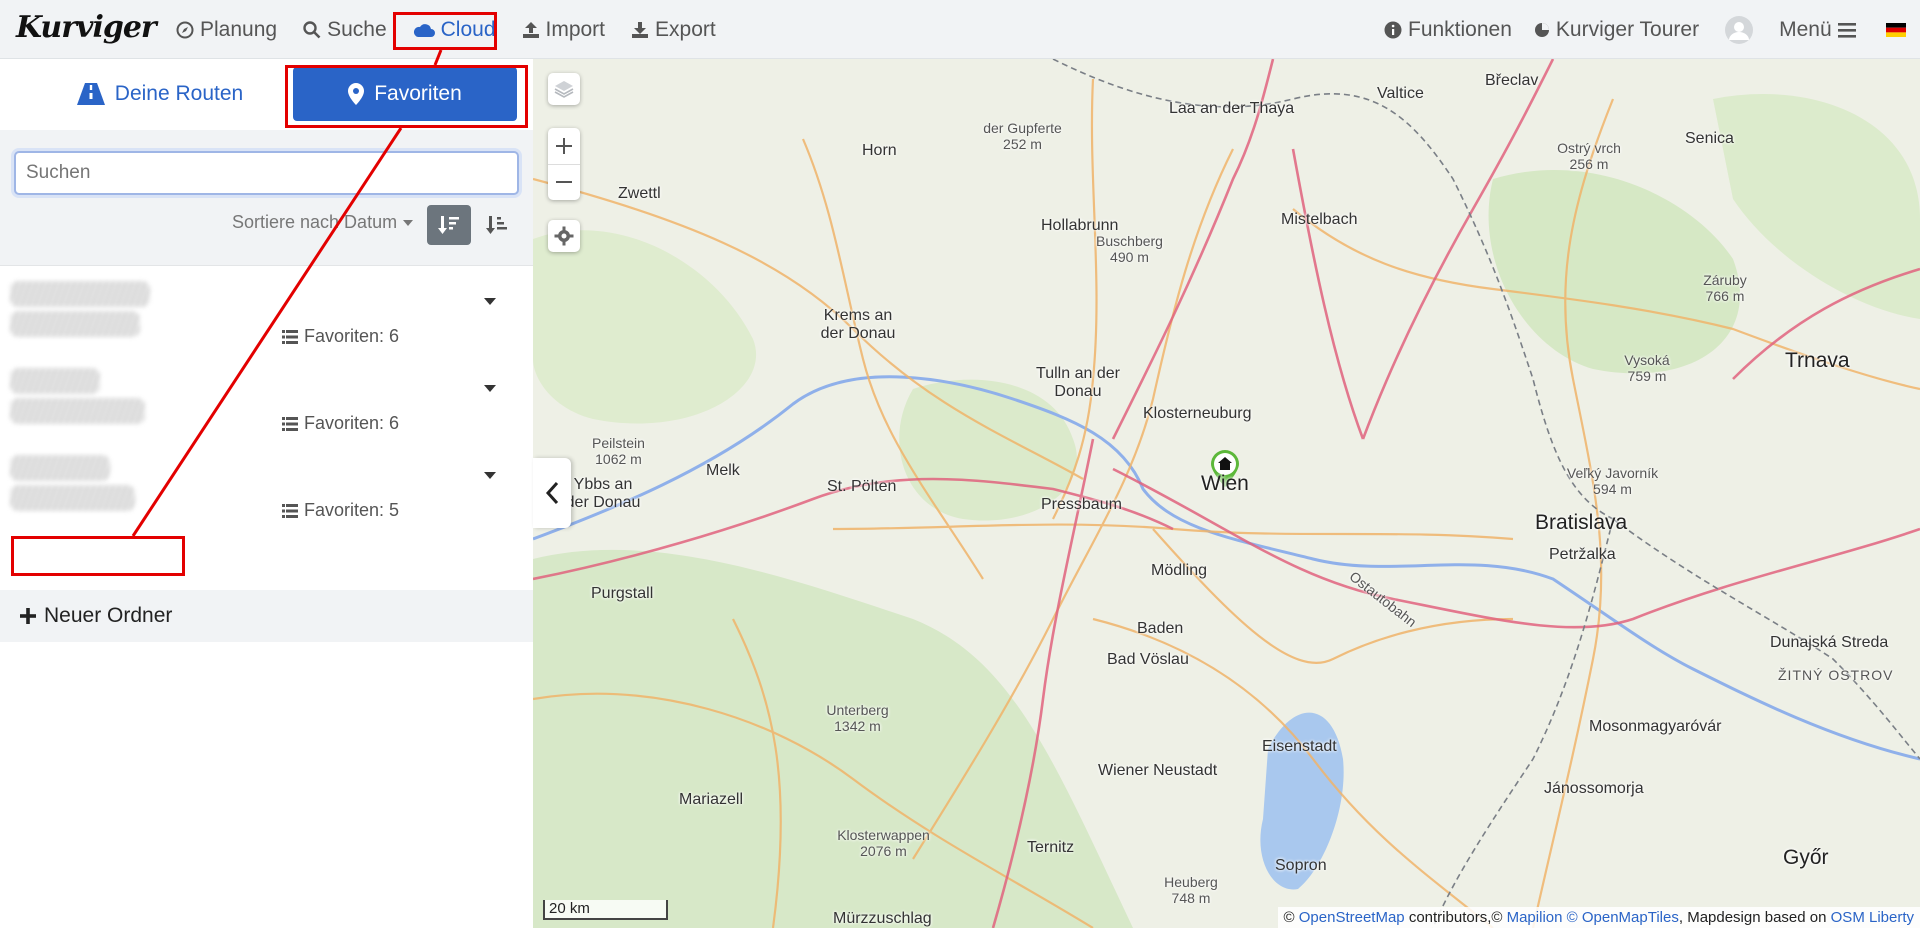 Image resolution: width=1920 pixels, height=928 pixels. What do you see at coordinates (86, 27) in the screenshot?
I see `app-logo: Kurviger` at bounding box center [86, 27].